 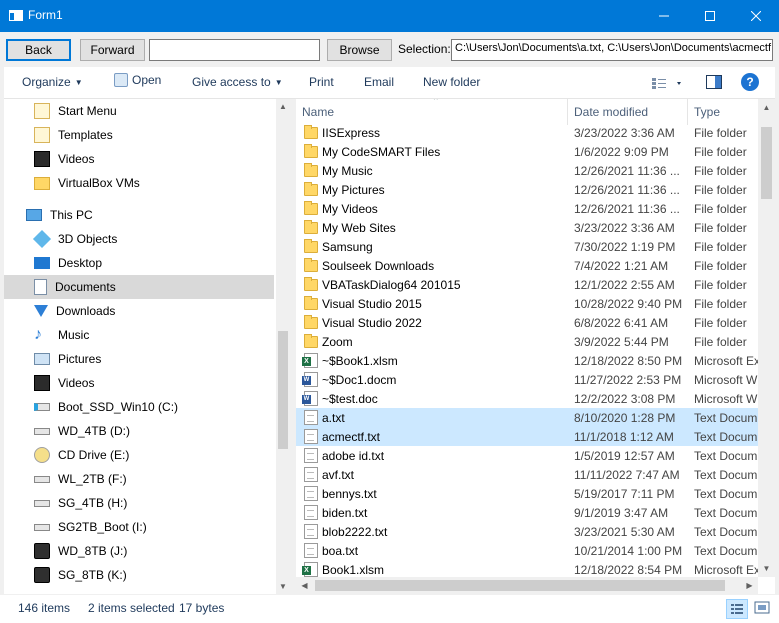 What do you see at coordinates (527, 208) in the screenshot?
I see `file-row: My Videos 12/26/2021 11:36 ... File folder` at bounding box center [527, 208].